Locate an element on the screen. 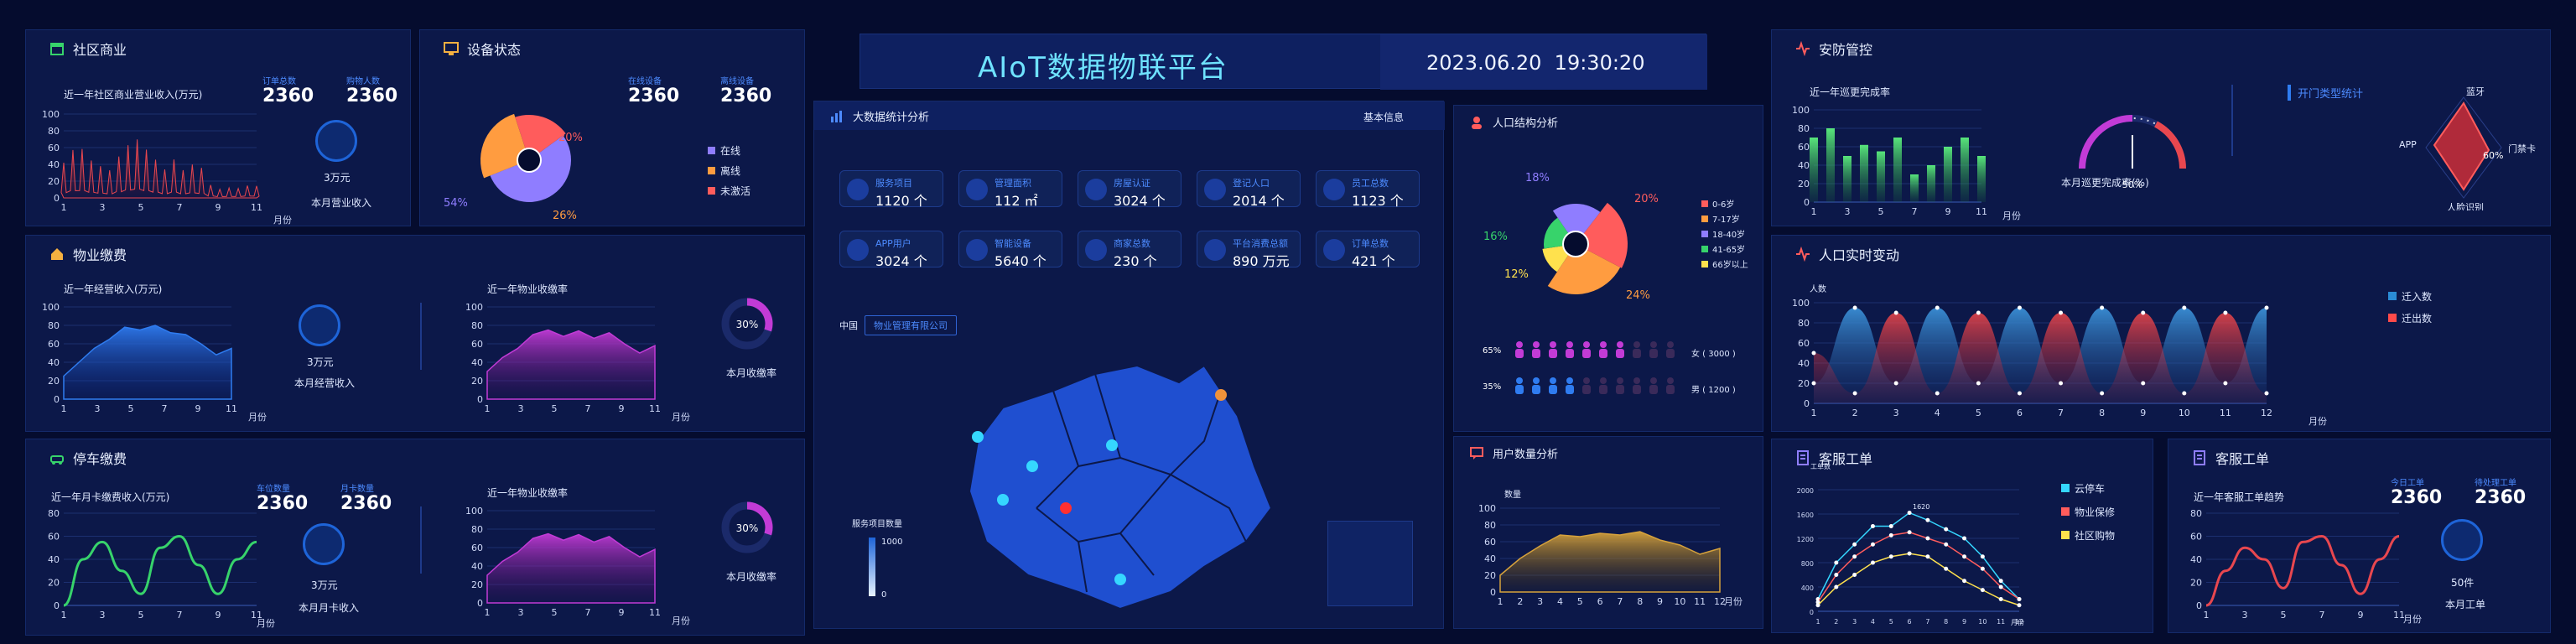 The height and width of the screenshot is (644, 2576). stat-card: 商家总数 230 个 is located at coordinates (1130, 250).